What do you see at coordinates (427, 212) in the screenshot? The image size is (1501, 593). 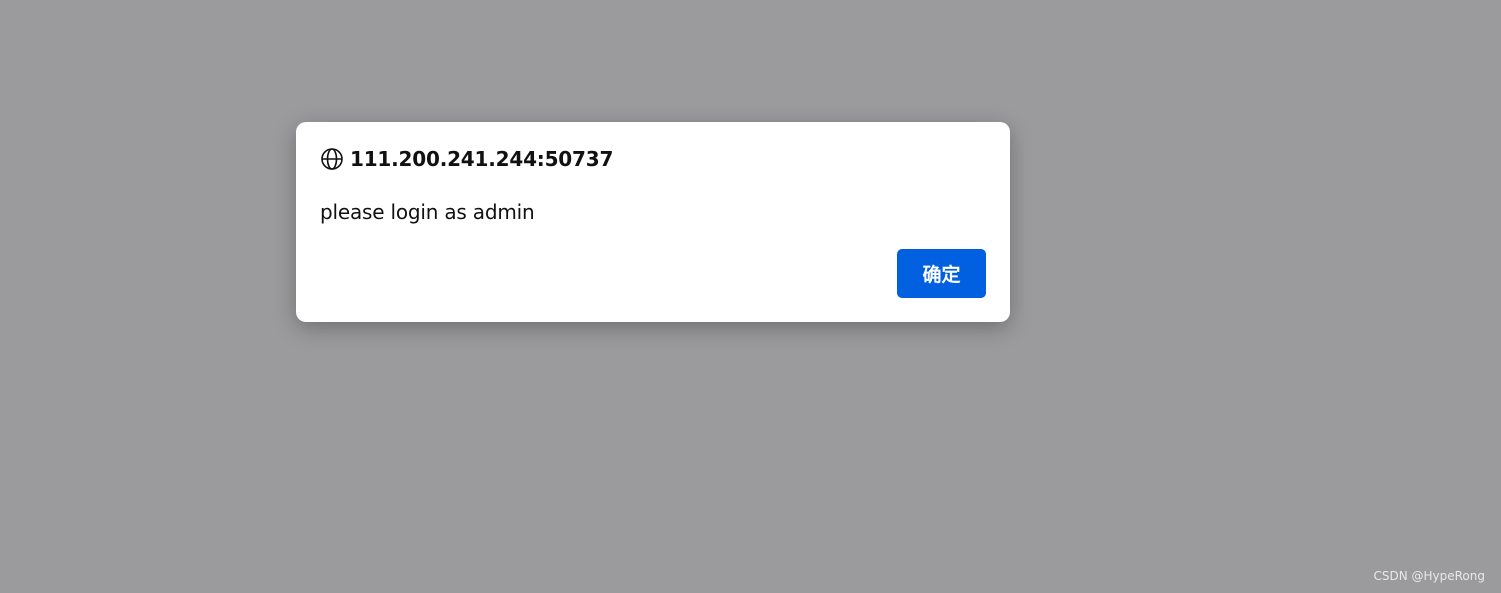 I see `dialog-message: please login as admin` at bounding box center [427, 212].